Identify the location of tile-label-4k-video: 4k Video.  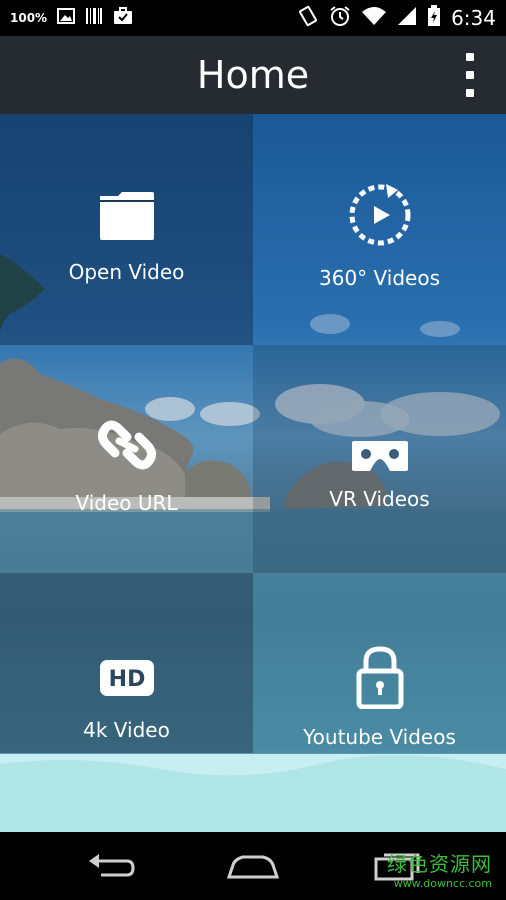
(126, 730).